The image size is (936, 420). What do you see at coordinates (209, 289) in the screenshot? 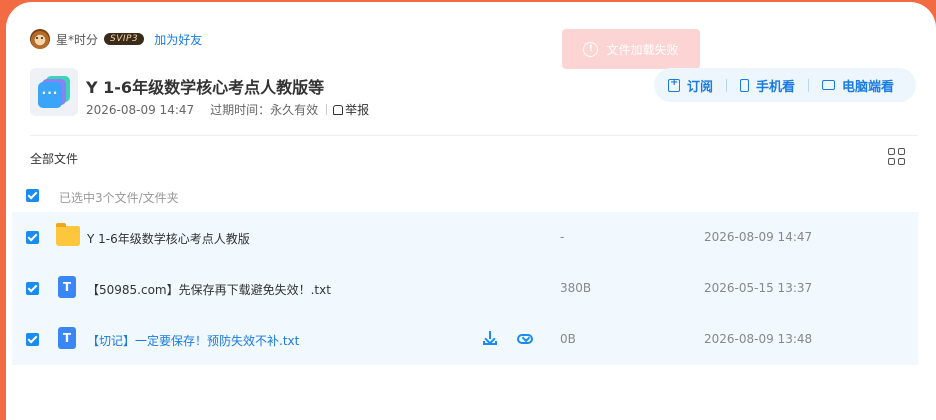
I see `file-name: 【50985.com】先保存再下载避免失效！.txt` at bounding box center [209, 289].